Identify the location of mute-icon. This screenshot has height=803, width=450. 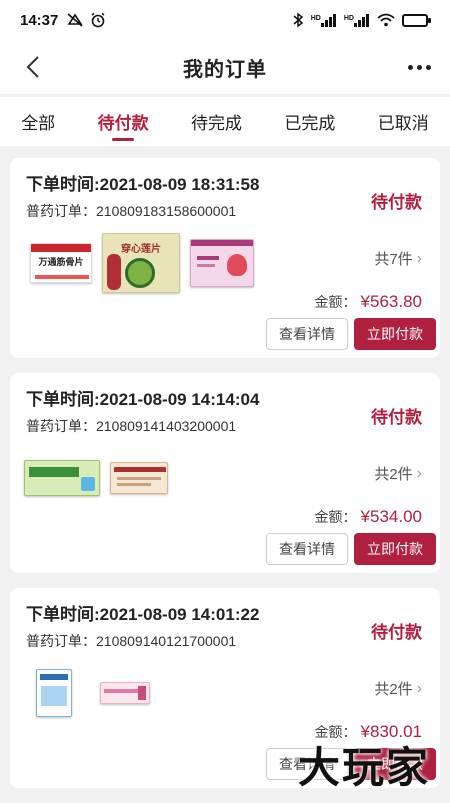
(75, 20).